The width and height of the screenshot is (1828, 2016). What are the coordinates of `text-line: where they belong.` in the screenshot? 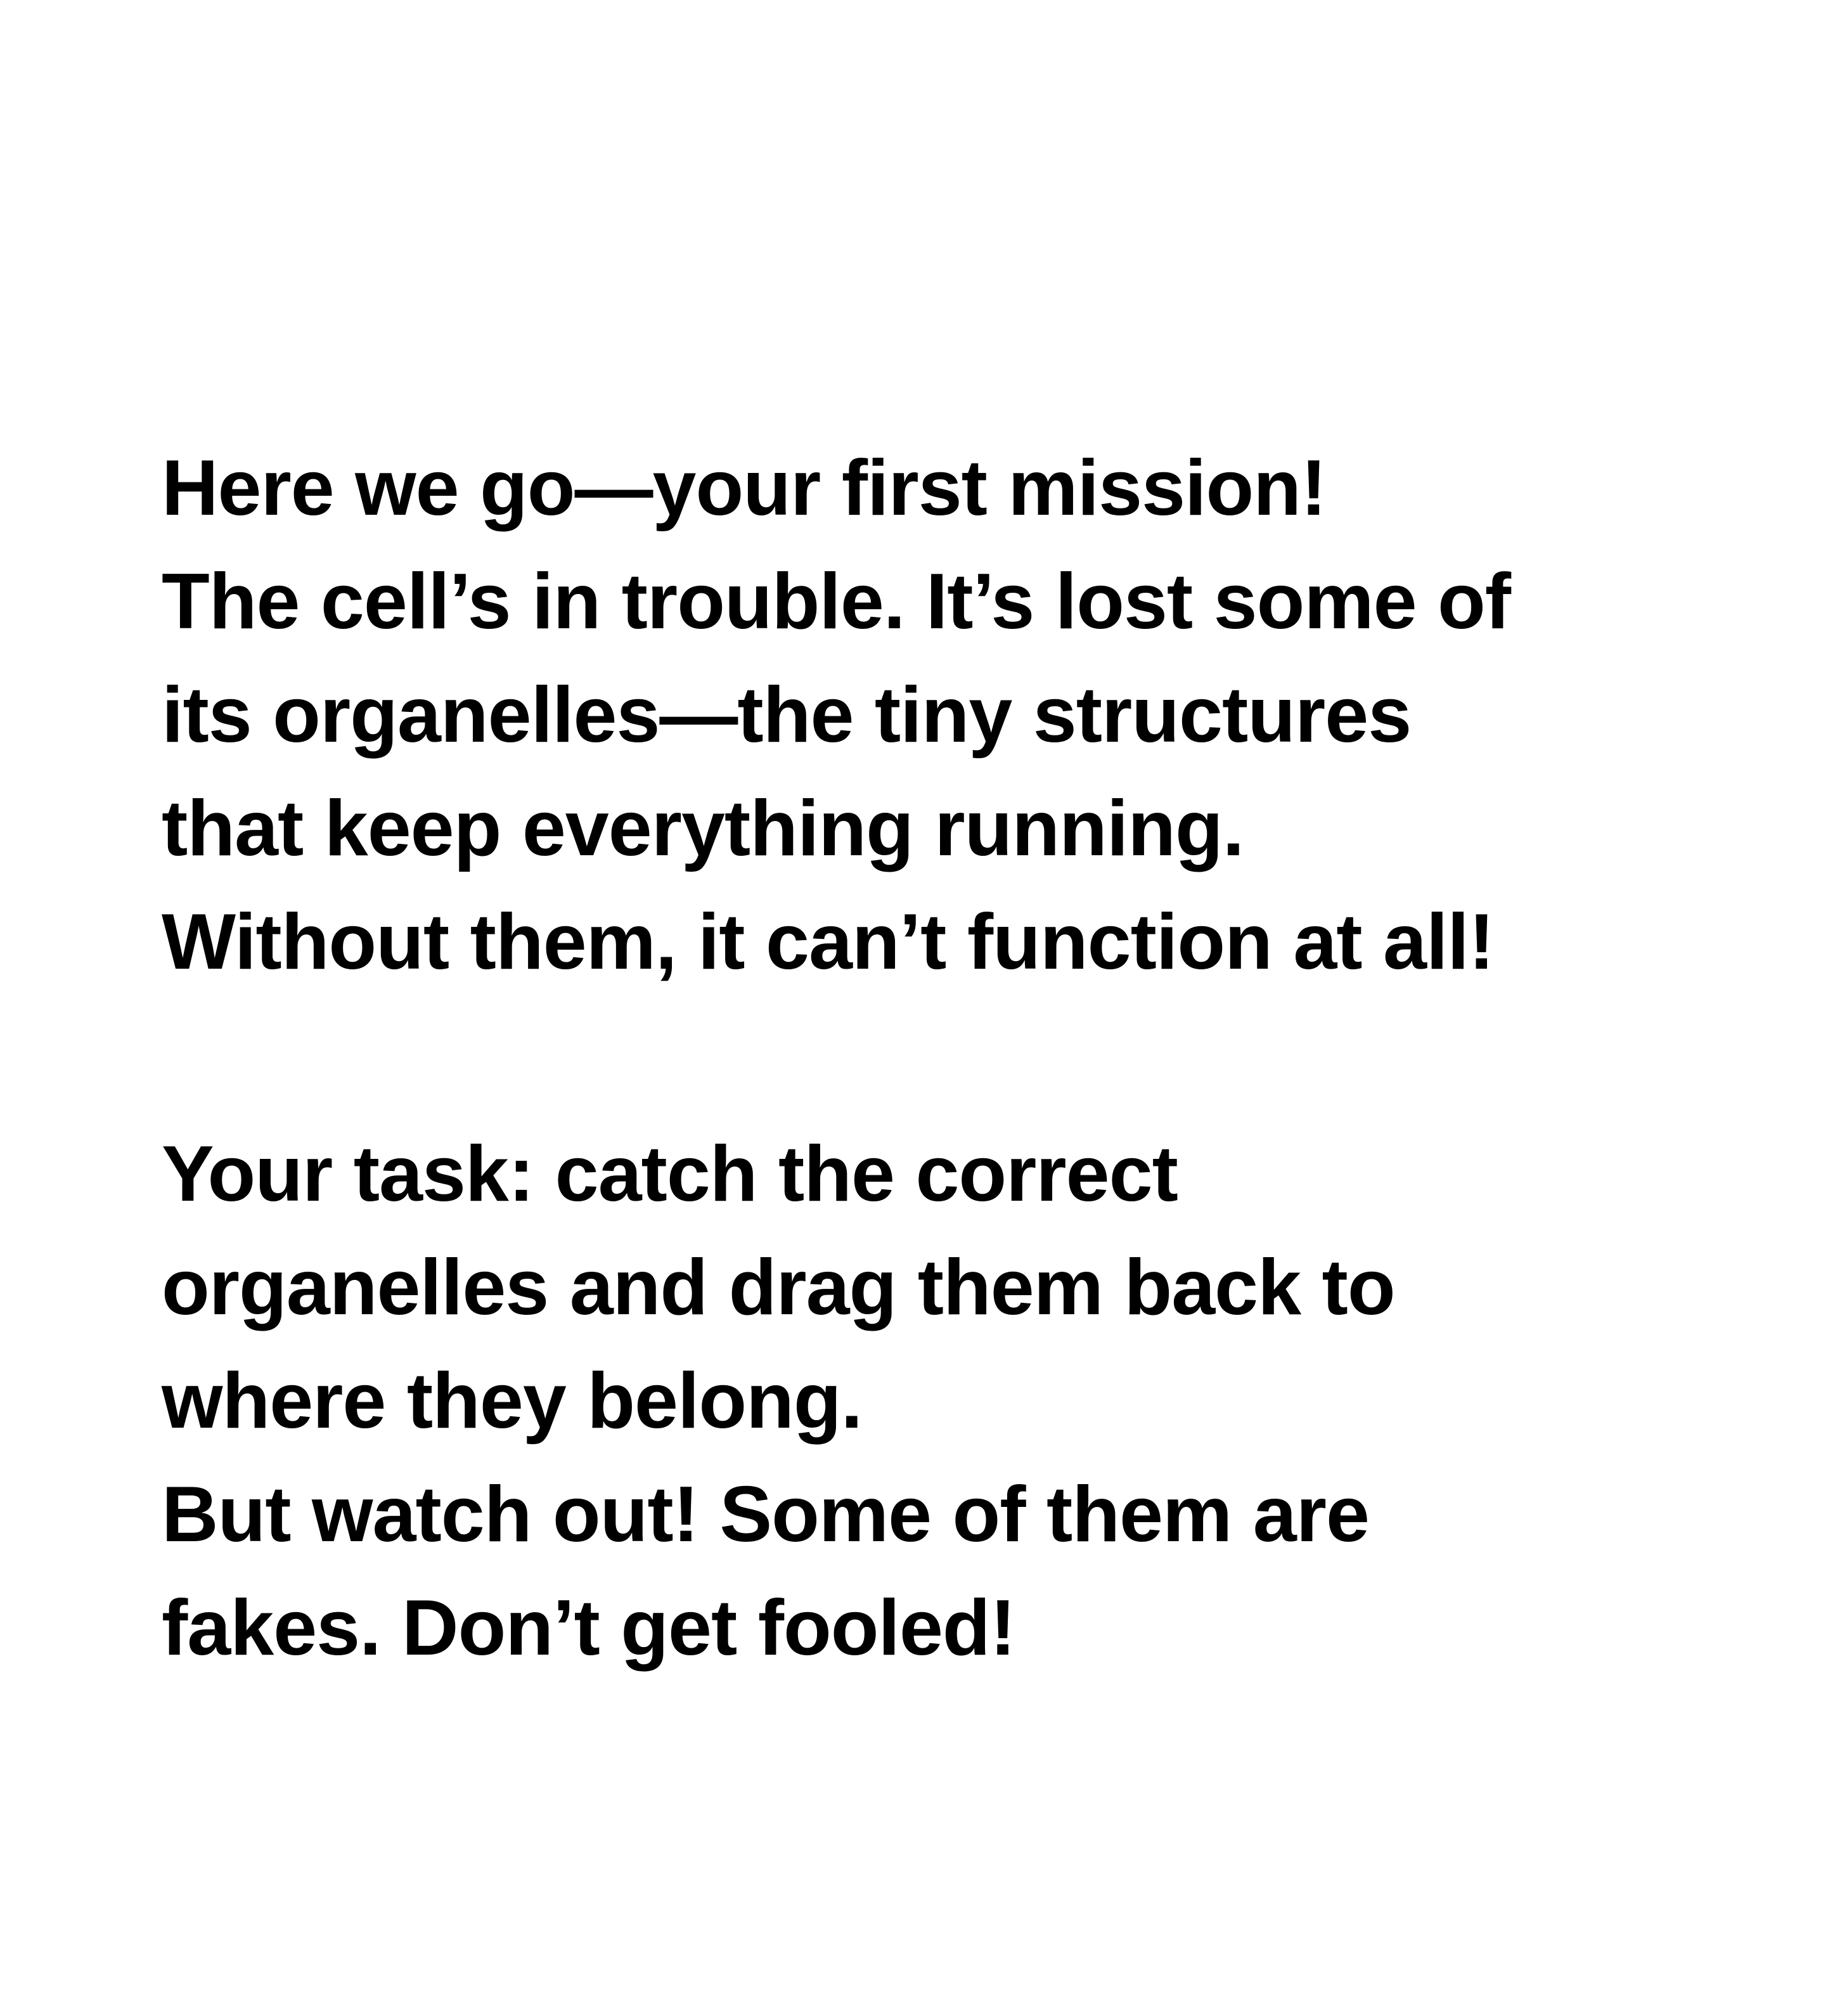 It's located at (512, 1401).